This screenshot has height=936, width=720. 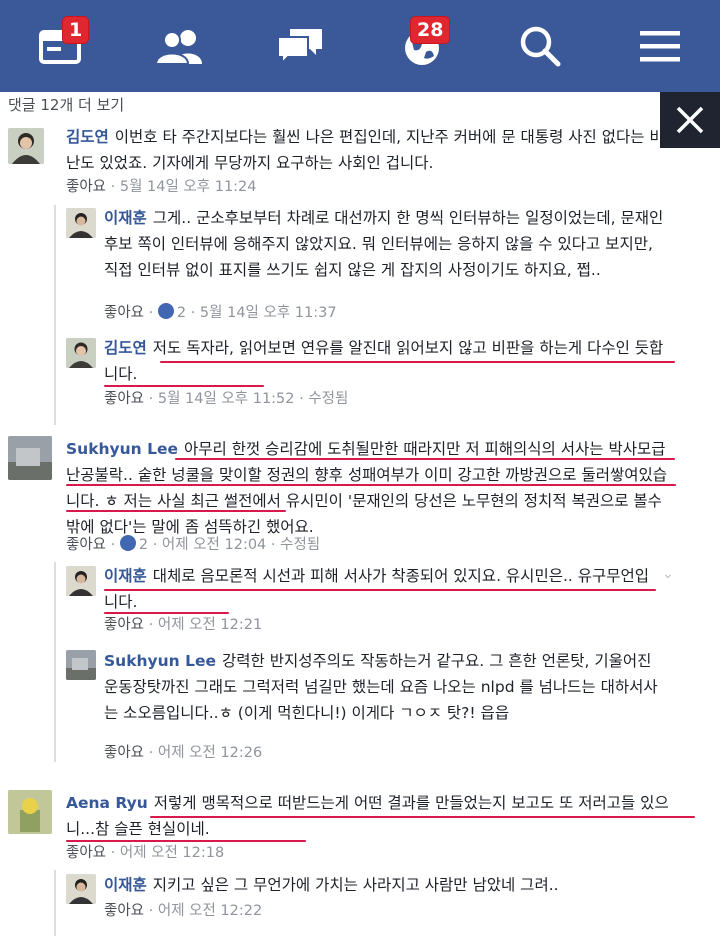 I want to click on comment-meta: 좋아요 · 2 · 5월 14일 오후 11:37, so click(x=220, y=312).